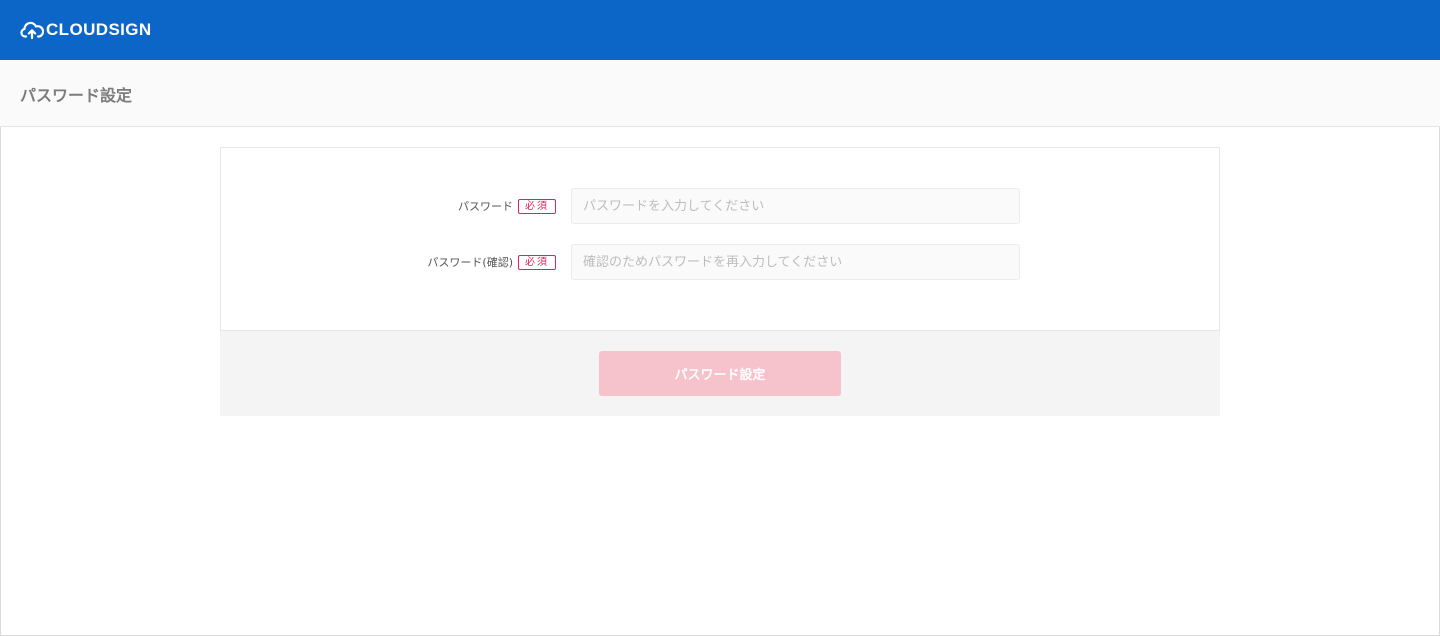  I want to click on password-label-group: パスワード 必須, so click(507, 206).